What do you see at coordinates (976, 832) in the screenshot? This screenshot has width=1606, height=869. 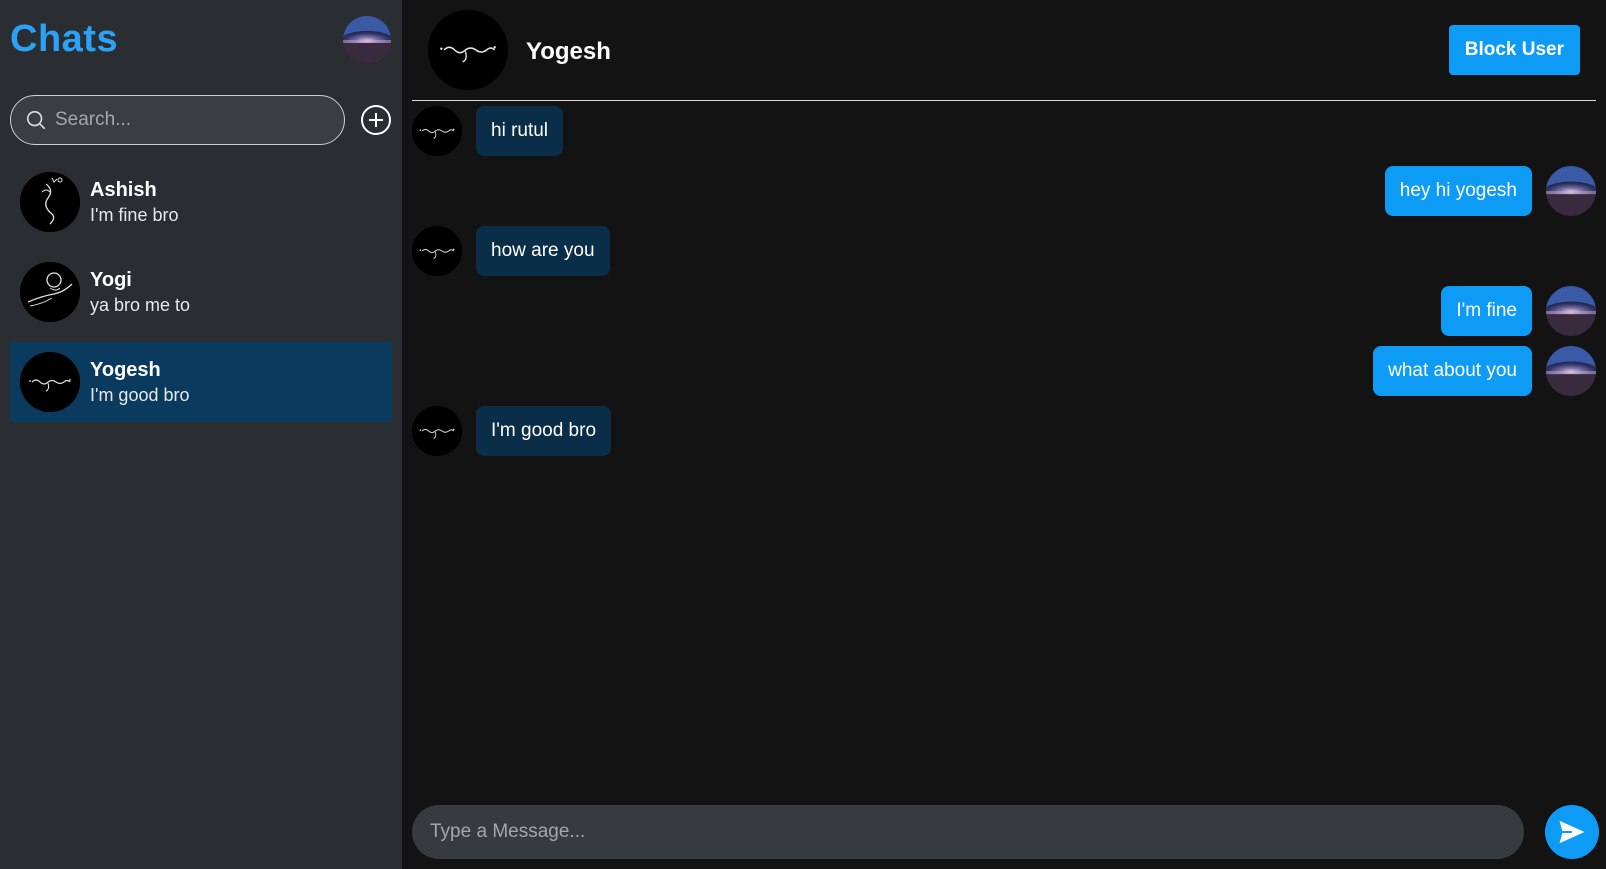 I see `message-input` at bounding box center [976, 832].